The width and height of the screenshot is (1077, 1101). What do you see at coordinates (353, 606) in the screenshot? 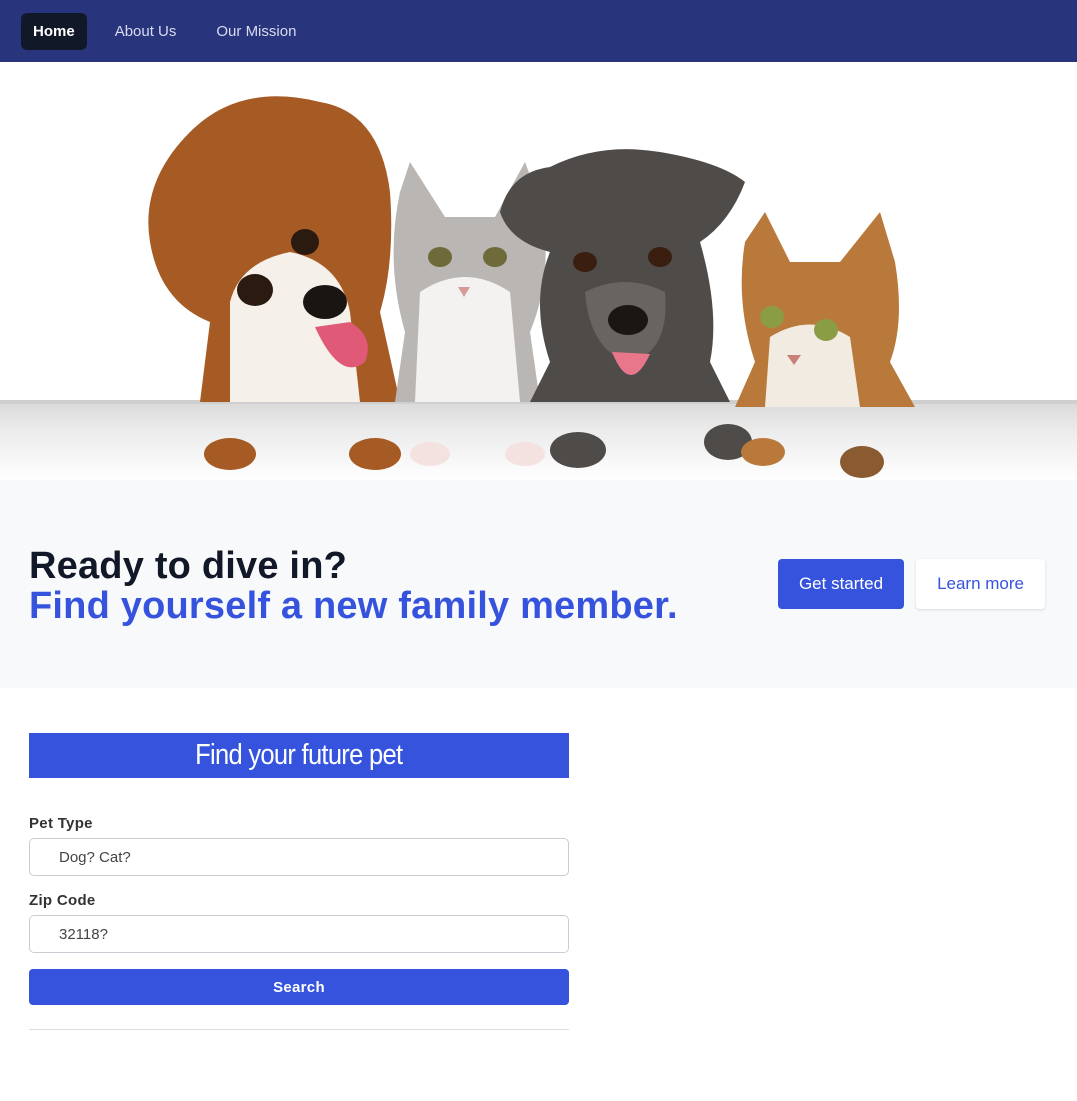
I see `cta-subtitle: Find yourself a new family member.` at bounding box center [353, 606].